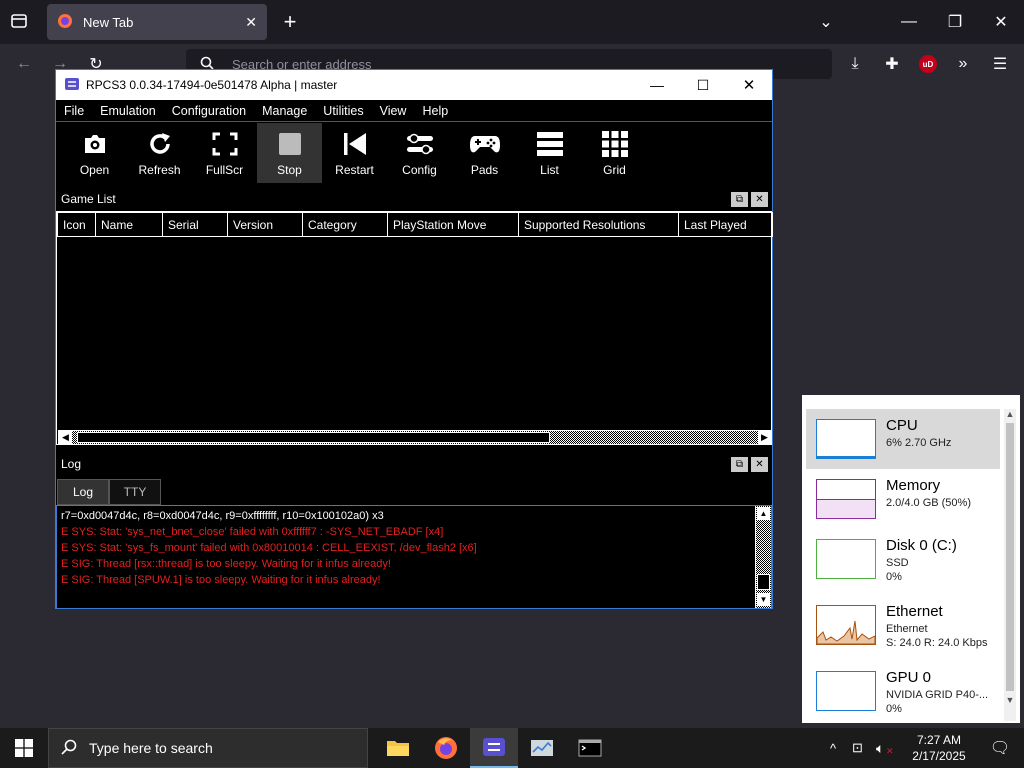 The width and height of the screenshot is (1024, 768). What do you see at coordinates (739, 199) in the screenshot?
I see `float-dock-icon: ⧉` at bounding box center [739, 199].